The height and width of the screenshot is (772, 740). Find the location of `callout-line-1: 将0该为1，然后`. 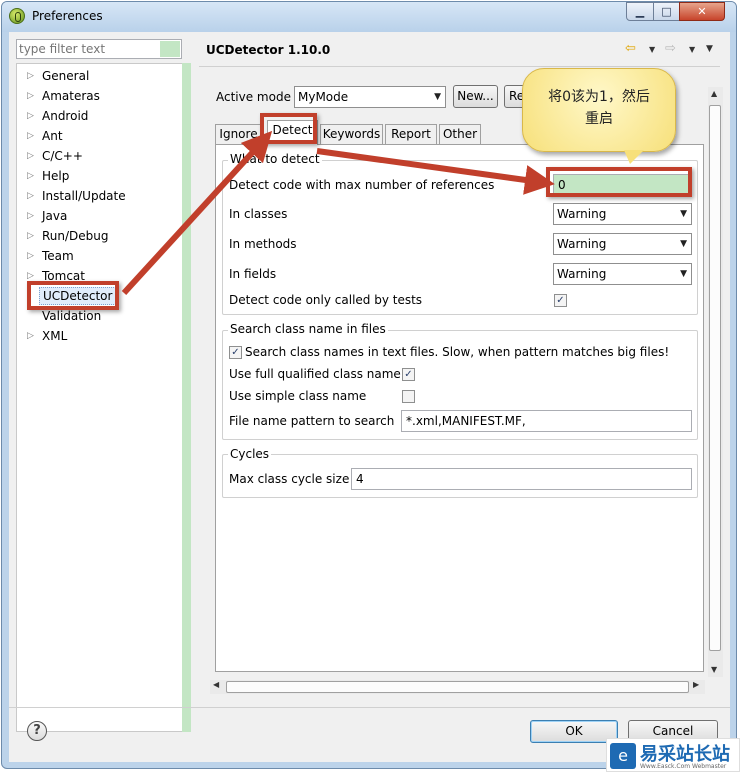

callout-line-1: 将0该为1，然后 is located at coordinates (599, 97).